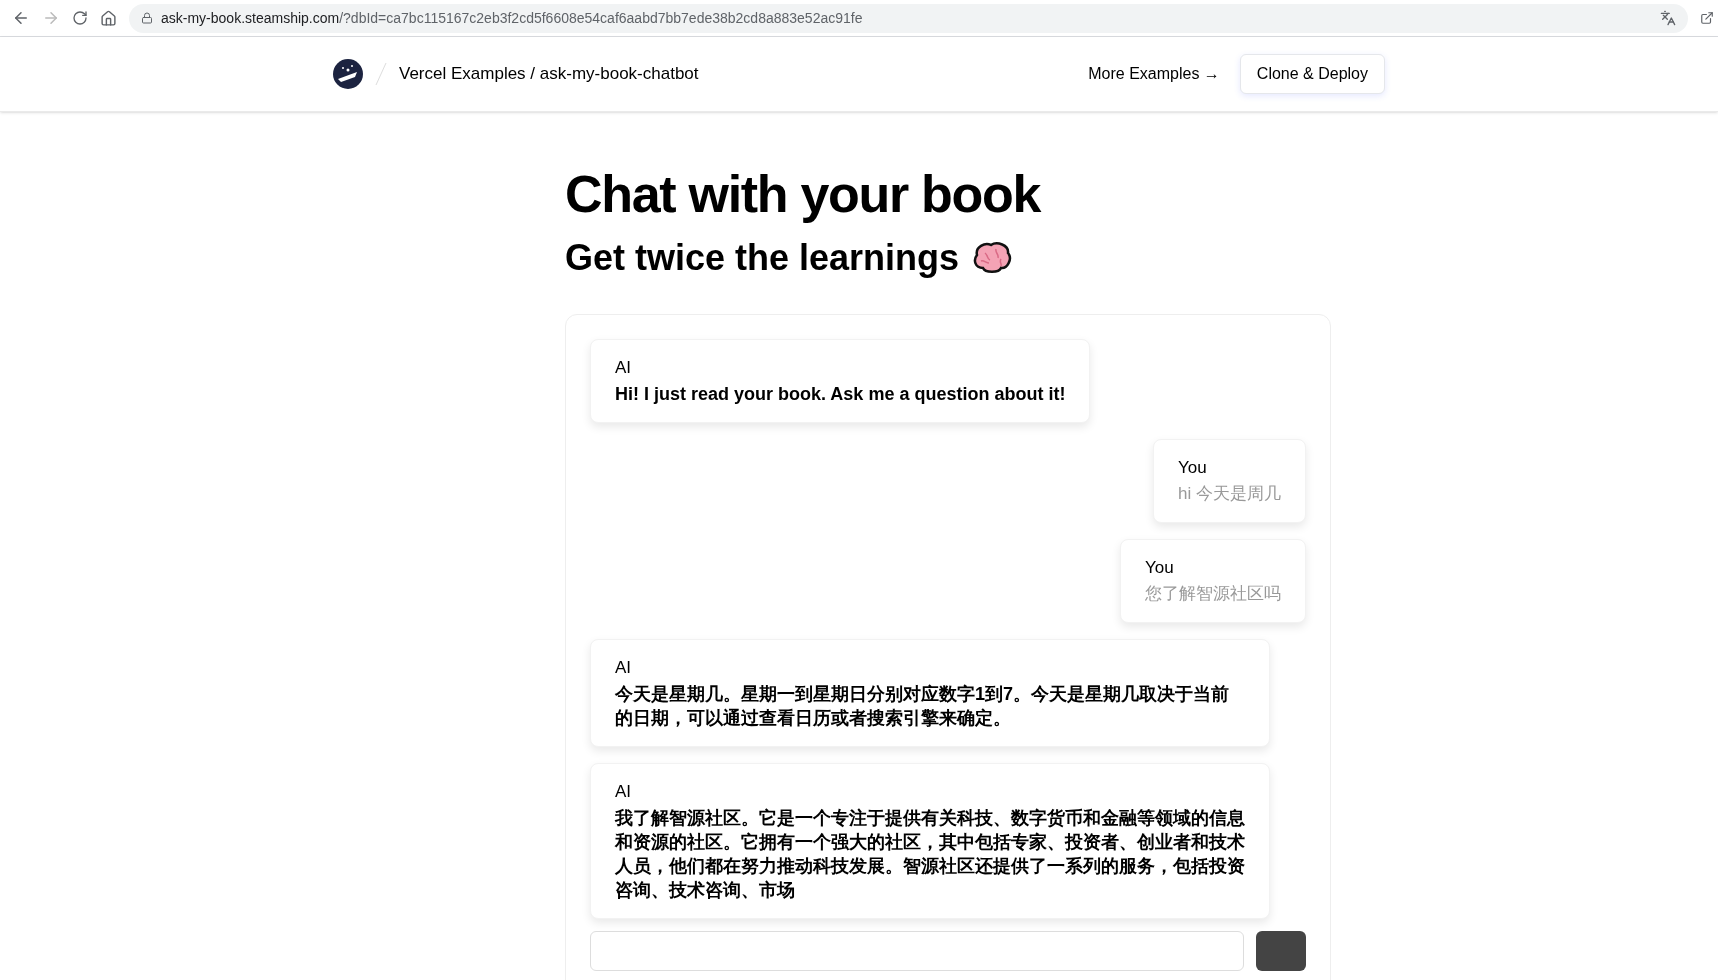 The width and height of the screenshot is (1718, 980). Describe the element at coordinates (923, 706) in the screenshot. I see `message-text: 今天是星期几。星期一到星期日分别对应数字1到7。今天是星期几取决于当前的日期，可以通过查看日历或者搜索引擎来确定。` at that location.